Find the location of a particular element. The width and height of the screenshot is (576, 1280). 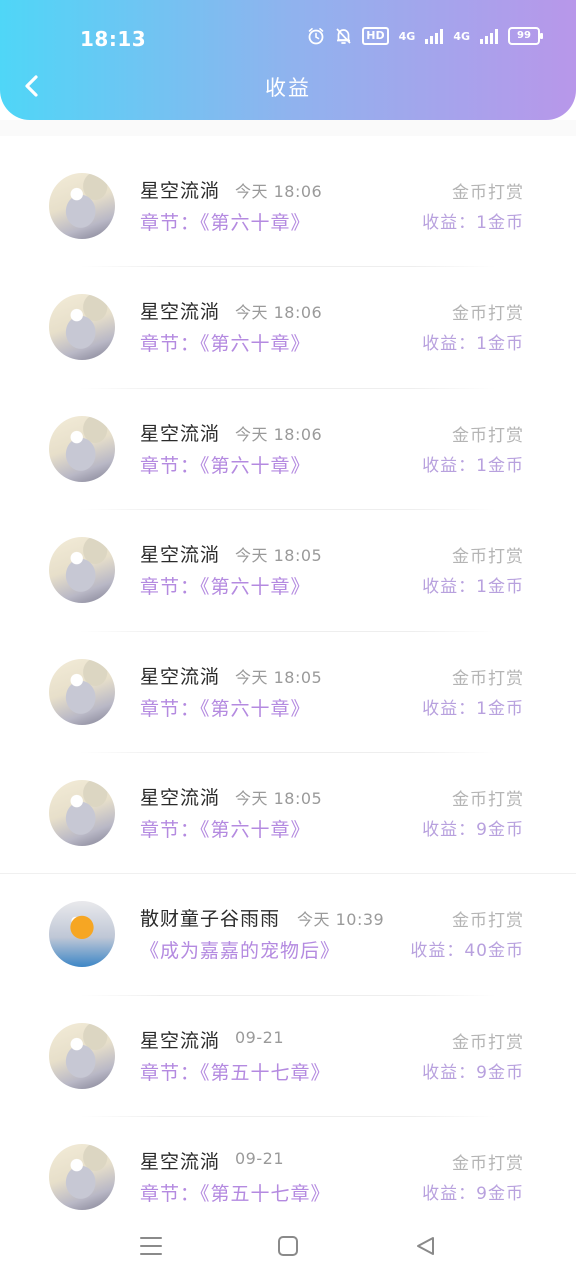

system-back-button is located at coordinates (425, 1246).